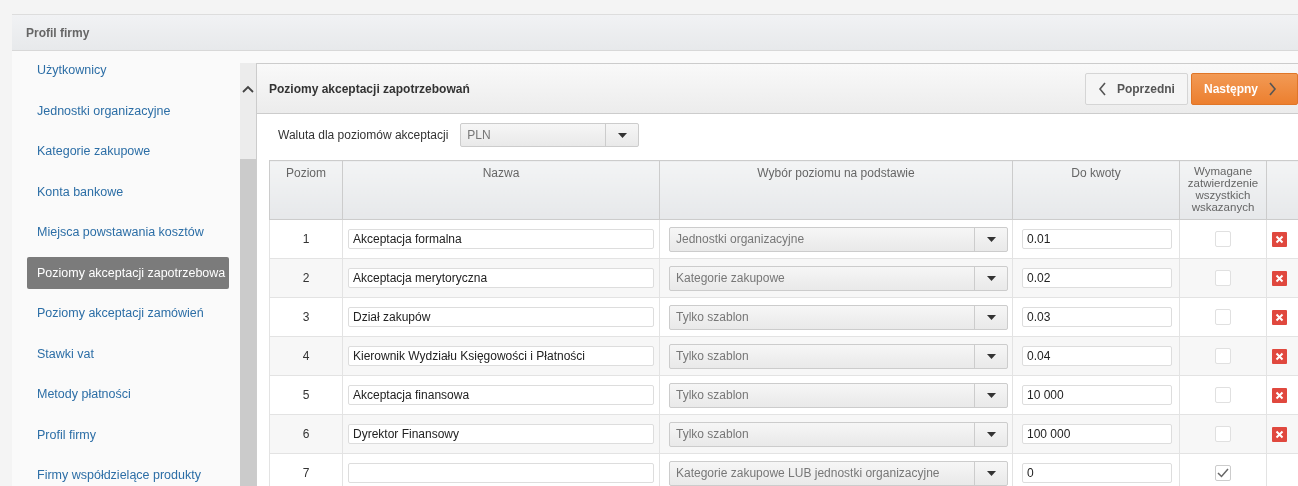 Image resolution: width=1298 pixels, height=486 pixels. Describe the element at coordinates (501, 190) in the screenshot. I see `column-header: Nazwa` at that location.